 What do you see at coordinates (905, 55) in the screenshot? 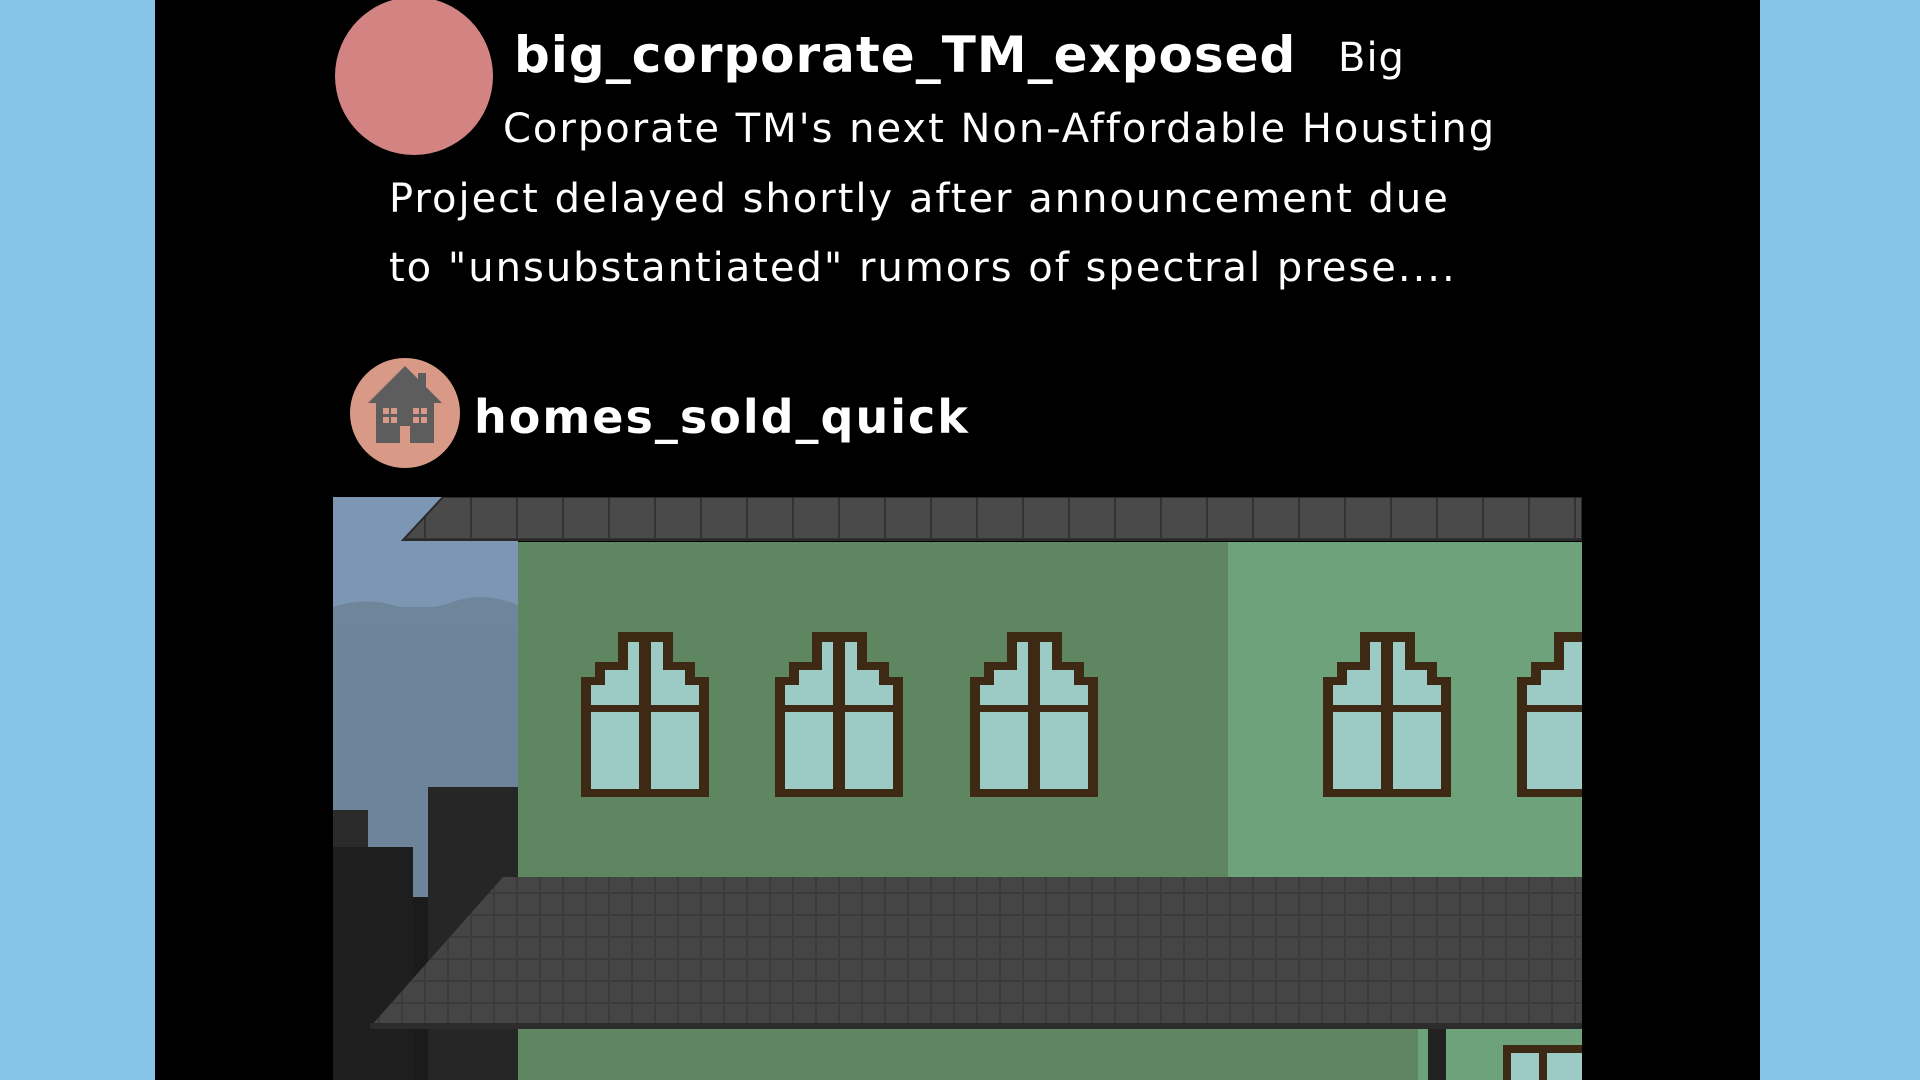
I see `post-username: big_corporate_TM_exposed` at bounding box center [905, 55].